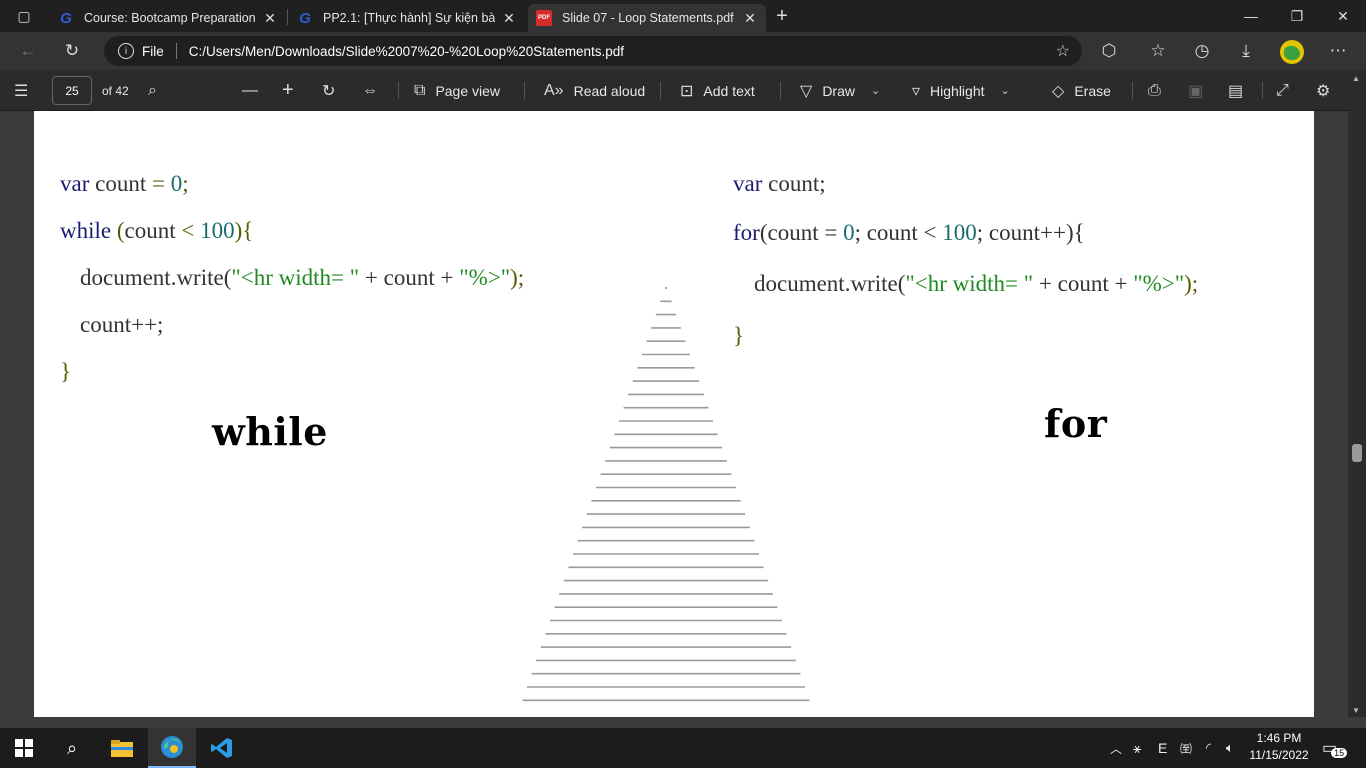  Describe the element at coordinates (1200, 90) in the screenshot. I see `save-icon: ▣` at that location.